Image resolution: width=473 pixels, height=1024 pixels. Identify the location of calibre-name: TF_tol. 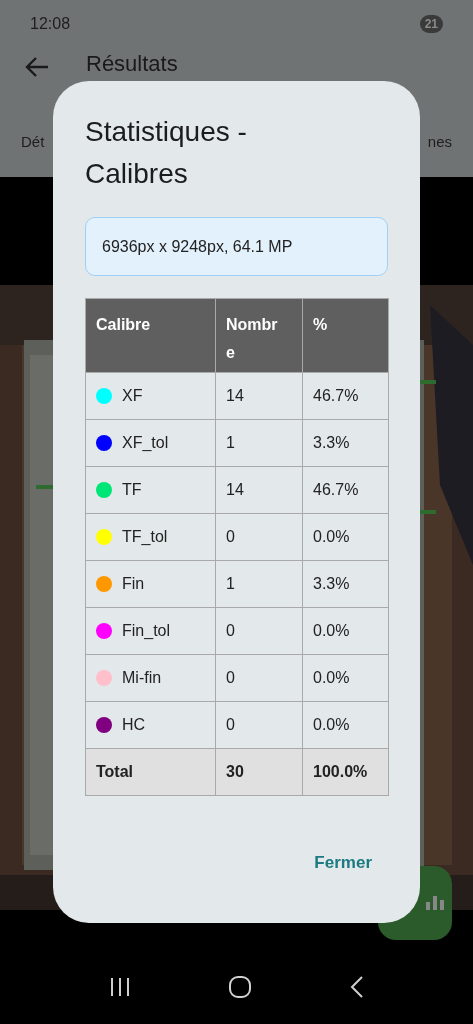
(145, 537).